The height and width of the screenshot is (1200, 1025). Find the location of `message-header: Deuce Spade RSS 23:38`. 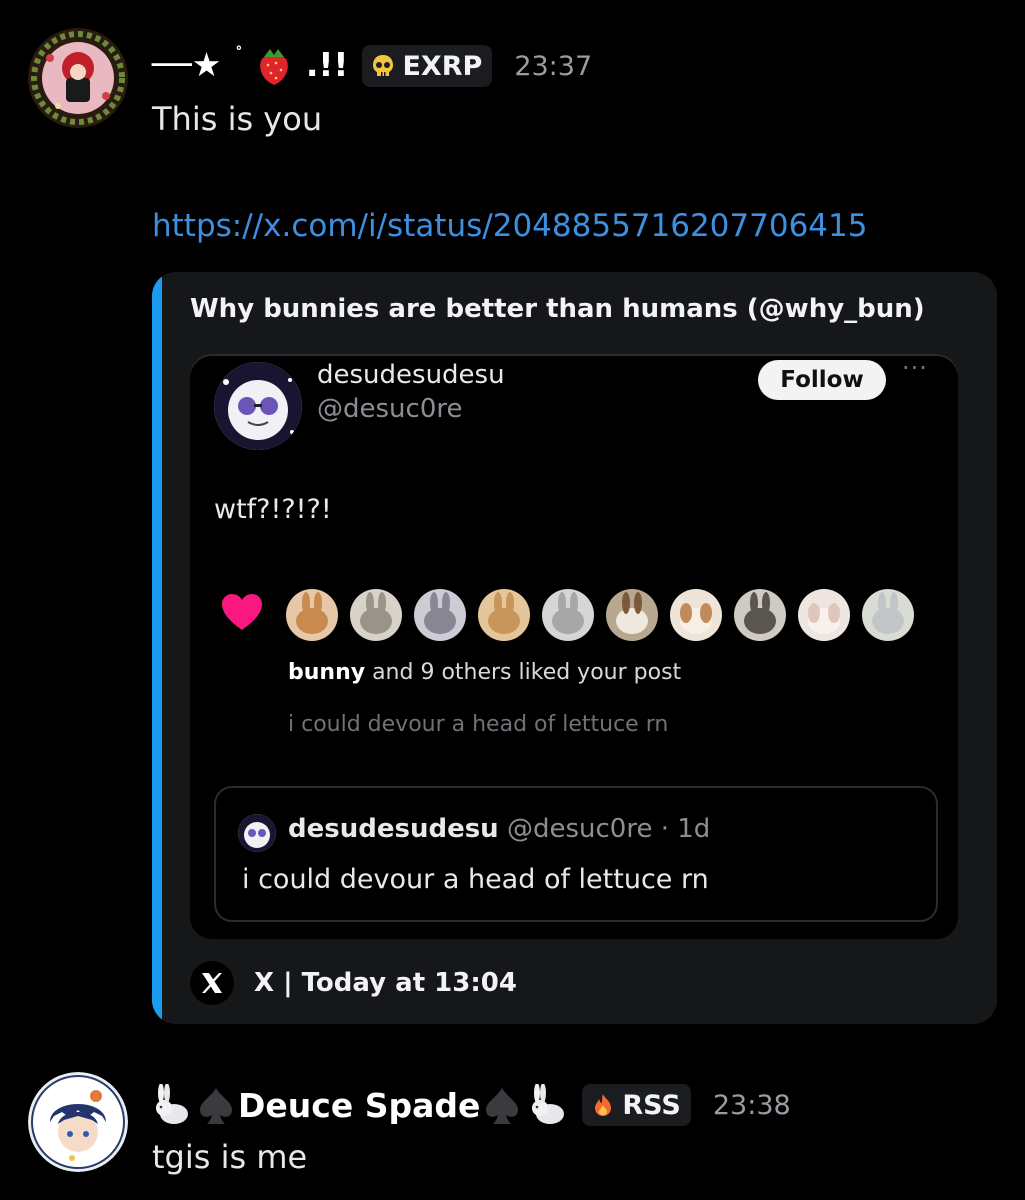

message-header: Deuce Spade RSS 23:38 is located at coordinates (471, 1105).